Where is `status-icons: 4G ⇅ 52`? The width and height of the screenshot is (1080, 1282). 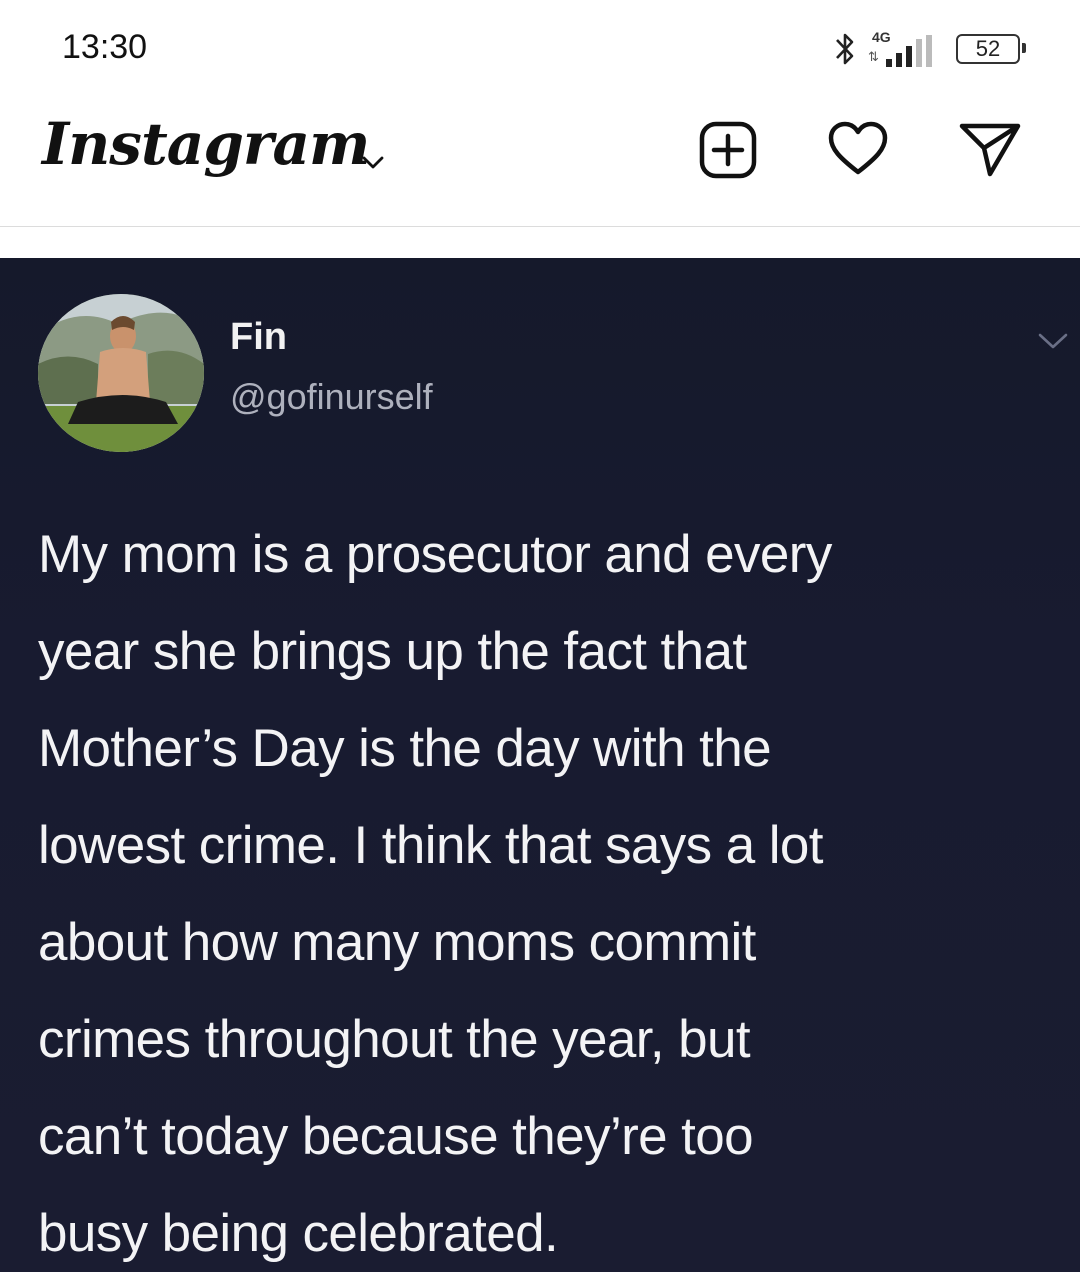 status-icons: 4G ⇅ 52 is located at coordinates (929, 49).